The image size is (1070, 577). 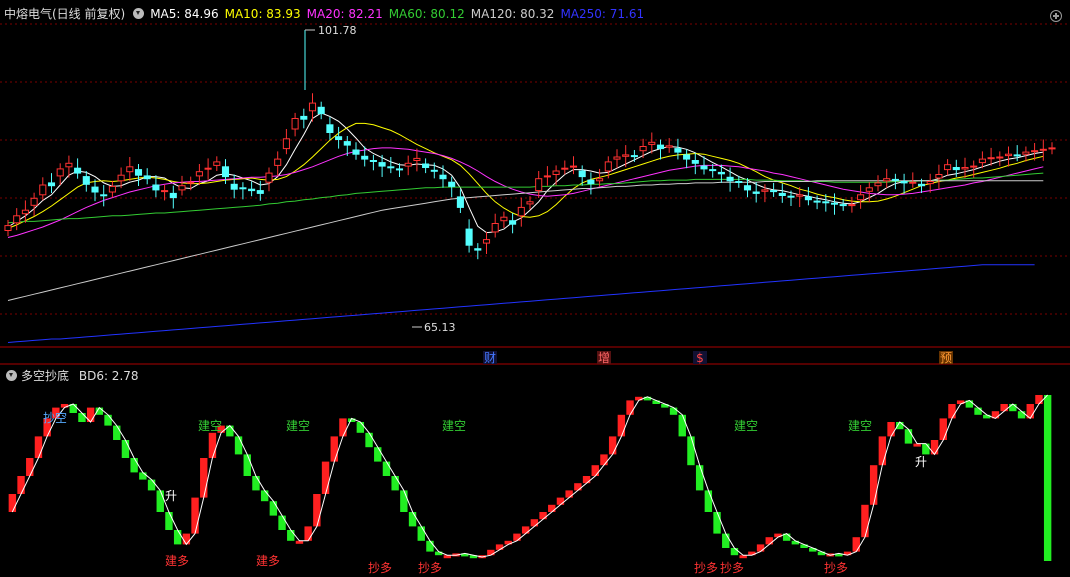 I want to click on ma-legend-item: MA5: 84.96, so click(x=184, y=14).